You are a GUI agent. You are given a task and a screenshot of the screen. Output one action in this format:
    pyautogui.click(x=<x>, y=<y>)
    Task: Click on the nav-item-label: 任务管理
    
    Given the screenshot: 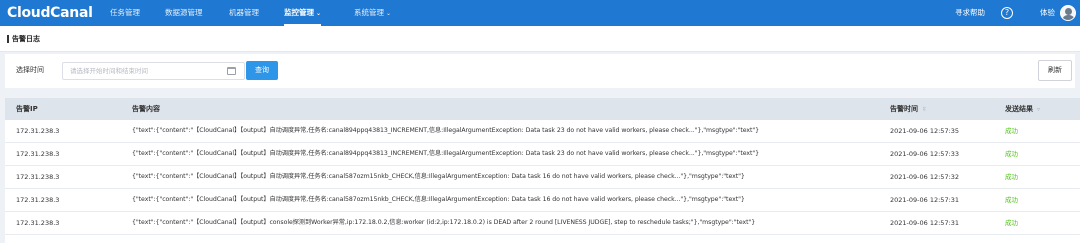 What is the action you would take?
    pyautogui.click(x=125, y=12)
    